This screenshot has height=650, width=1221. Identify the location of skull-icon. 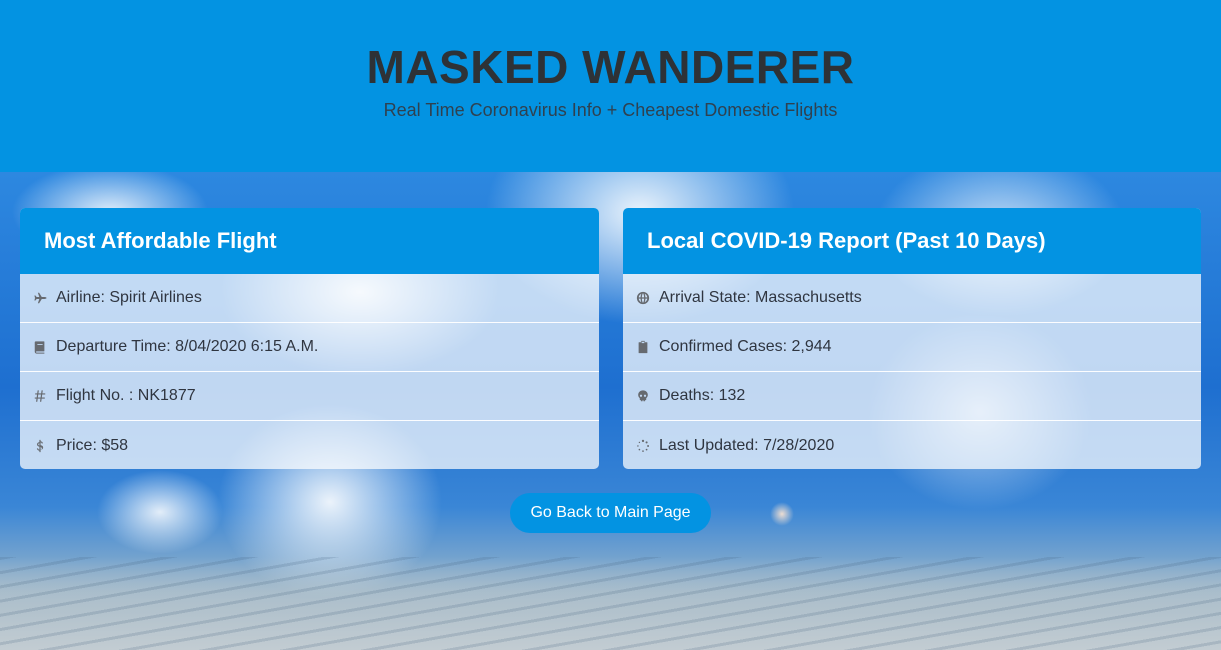
(643, 396).